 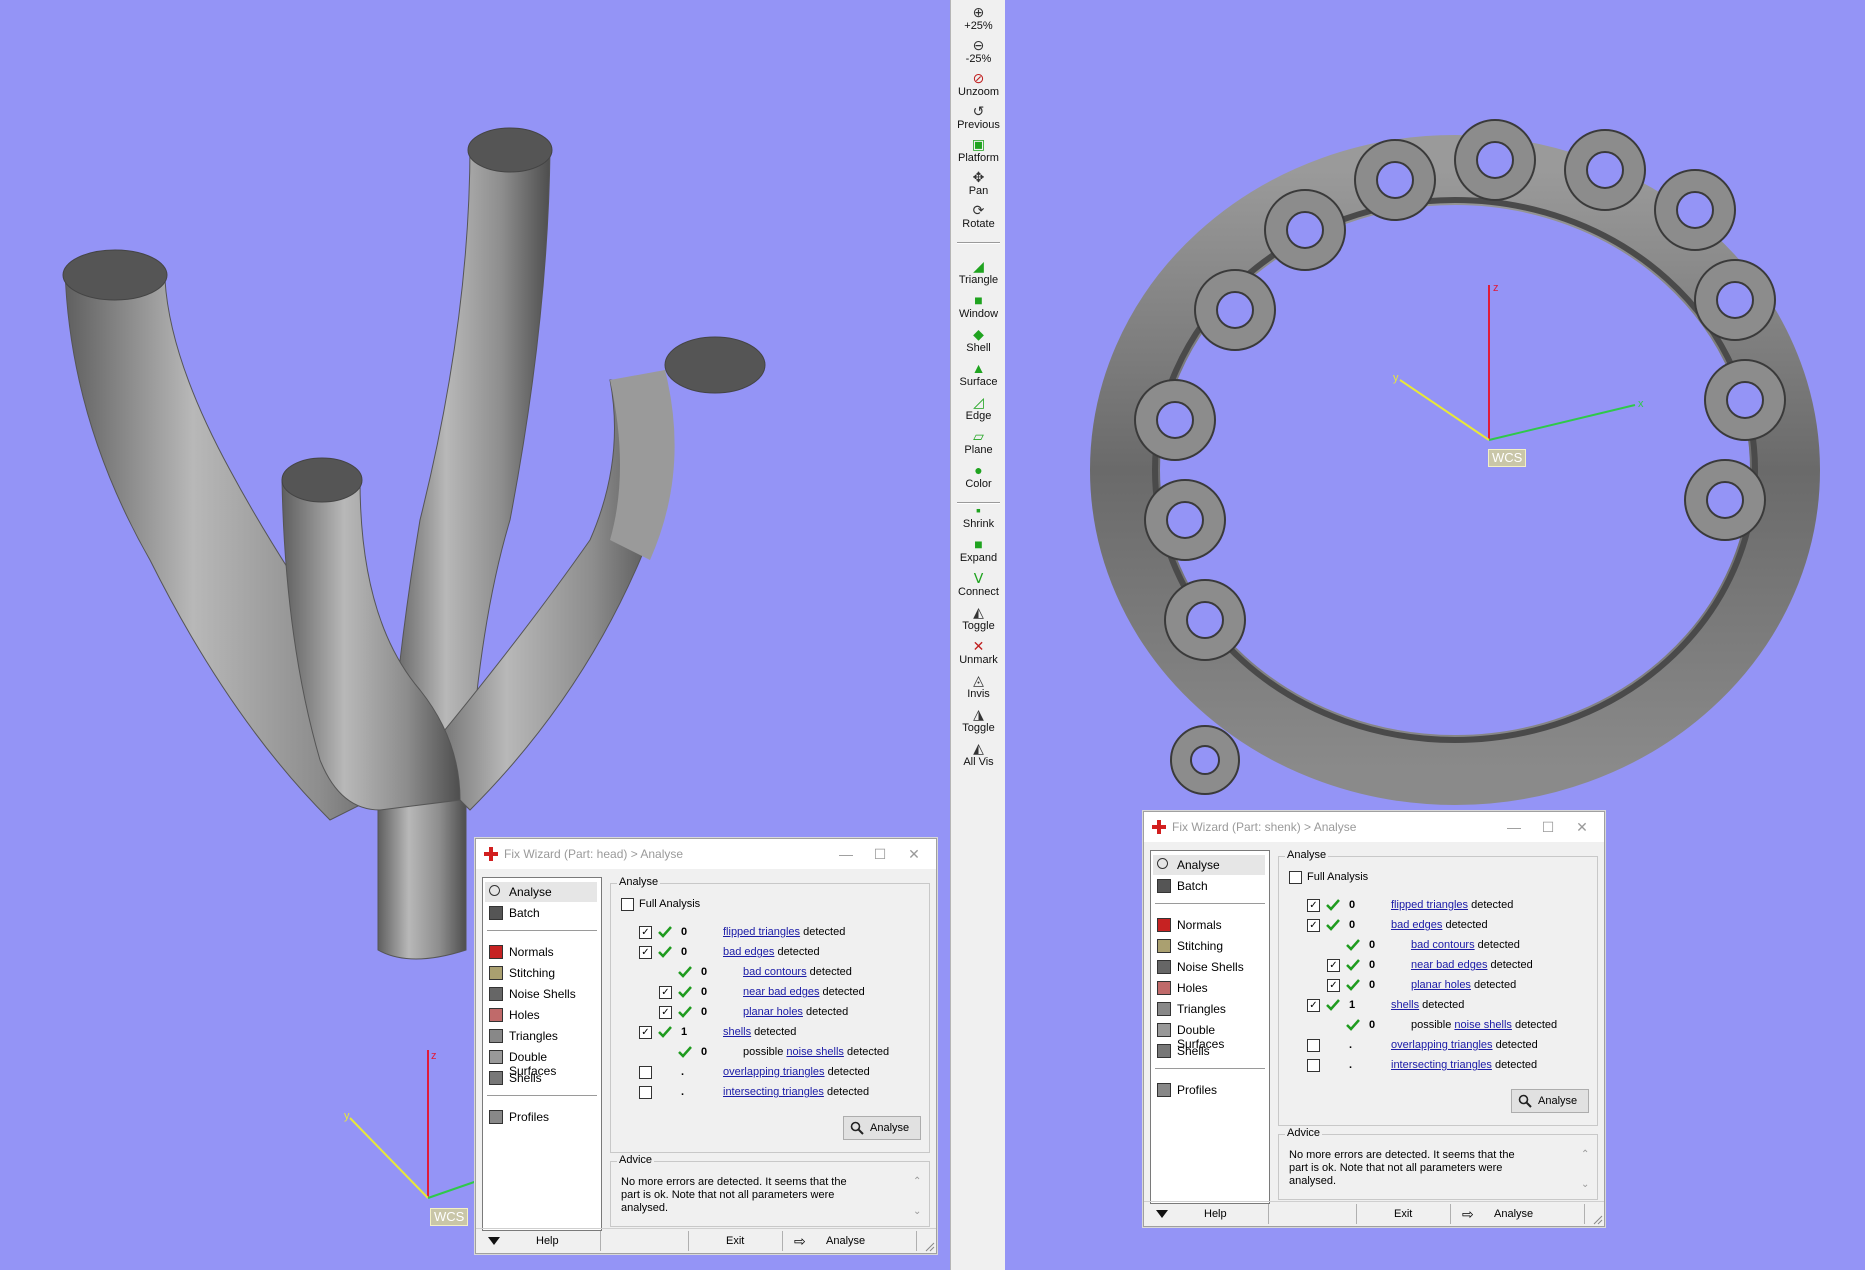 What do you see at coordinates (978, 117) in the screenshot?
I see `toolbar-button-previous-3: ↺ Previous` at bounding box center [978, 117].